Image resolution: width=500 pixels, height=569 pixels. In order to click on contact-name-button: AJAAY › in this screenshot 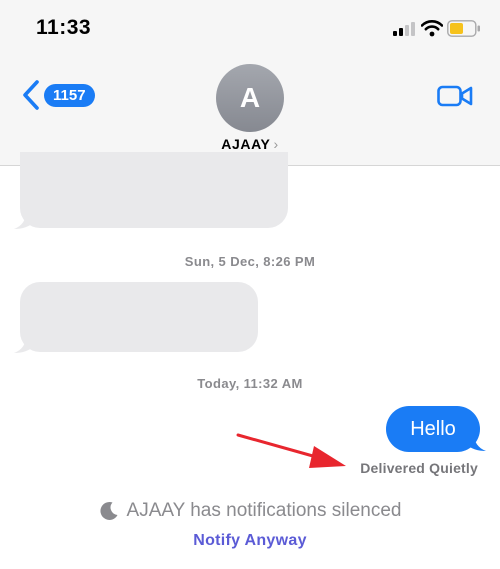, I will do `click(250, 144)`.